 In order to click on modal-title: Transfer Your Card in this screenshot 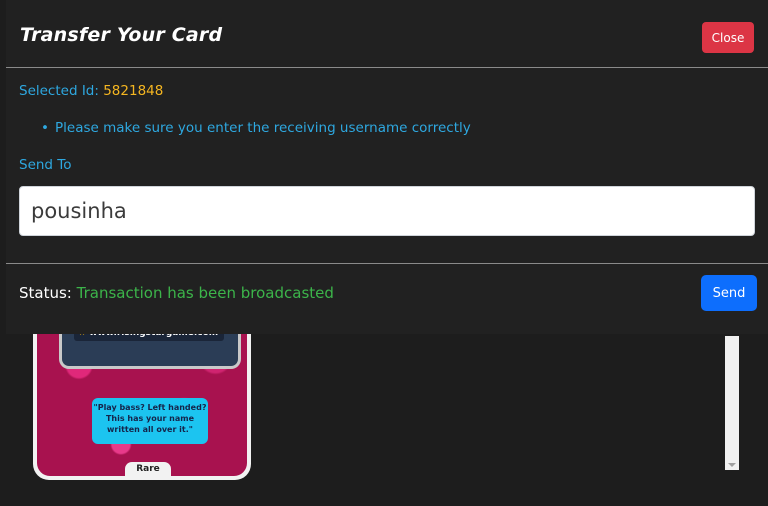, I will do `click(121, 35)`.